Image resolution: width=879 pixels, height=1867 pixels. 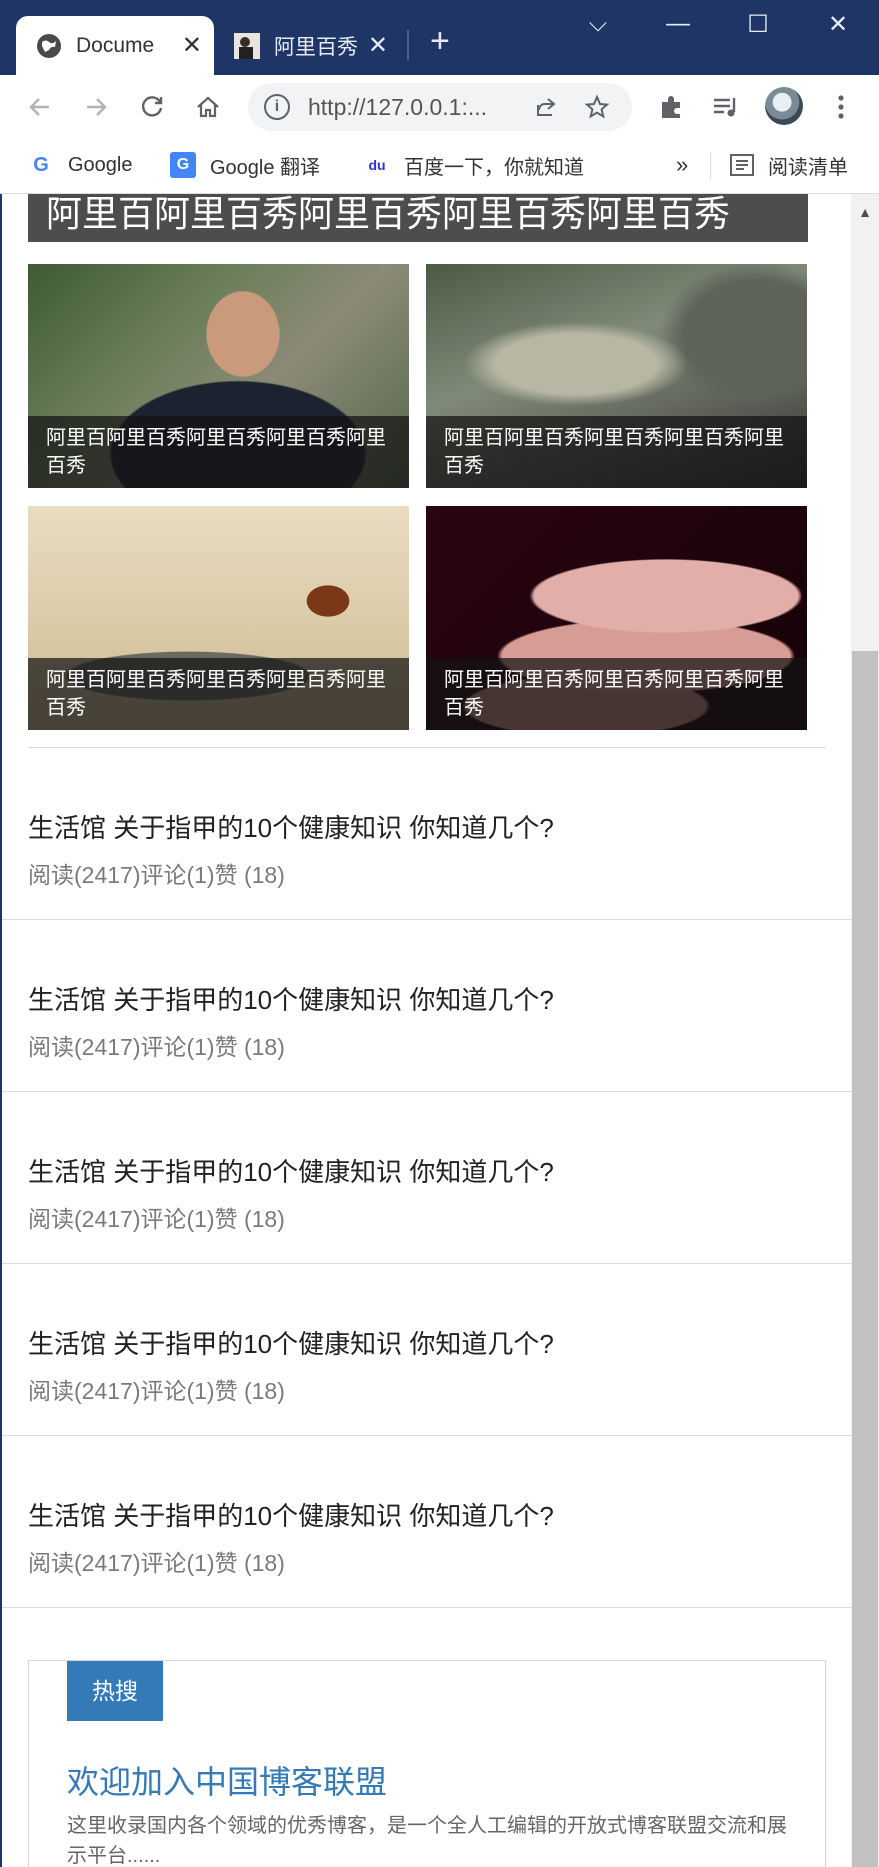 I want to click on bookmarks-bar: G Google G Google 翻译 du 百度一下，你就知道 » 阅读清单, so click(x=439, y=166).